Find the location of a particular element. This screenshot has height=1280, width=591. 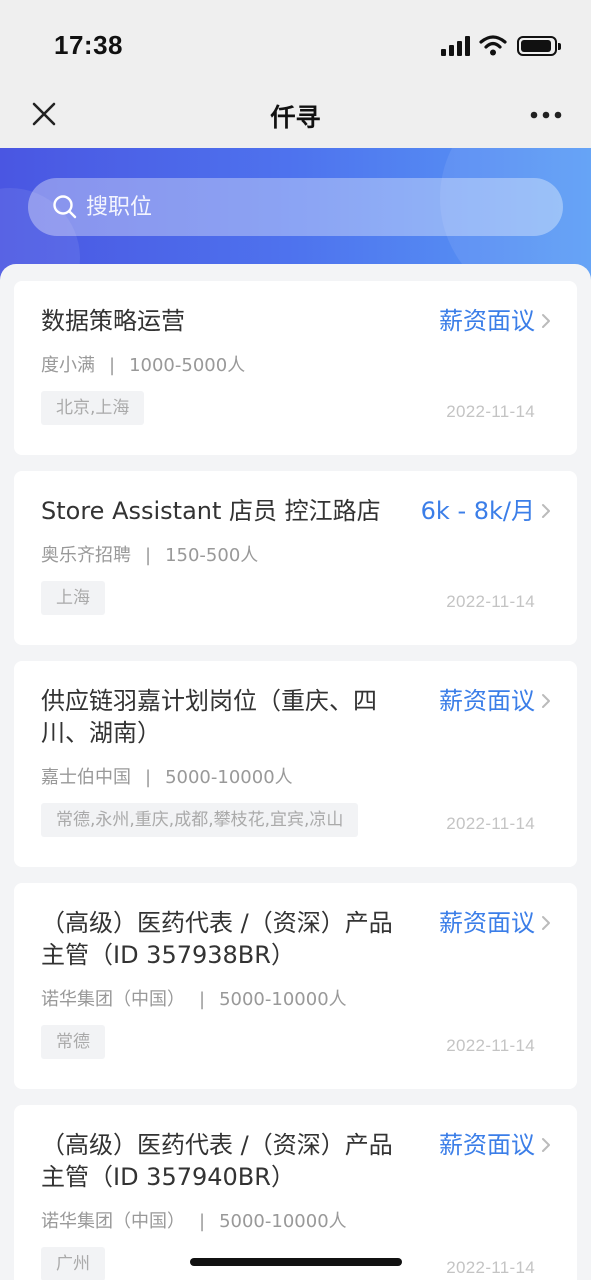

status-time: 17:38 is located at coordinates (88, 45).